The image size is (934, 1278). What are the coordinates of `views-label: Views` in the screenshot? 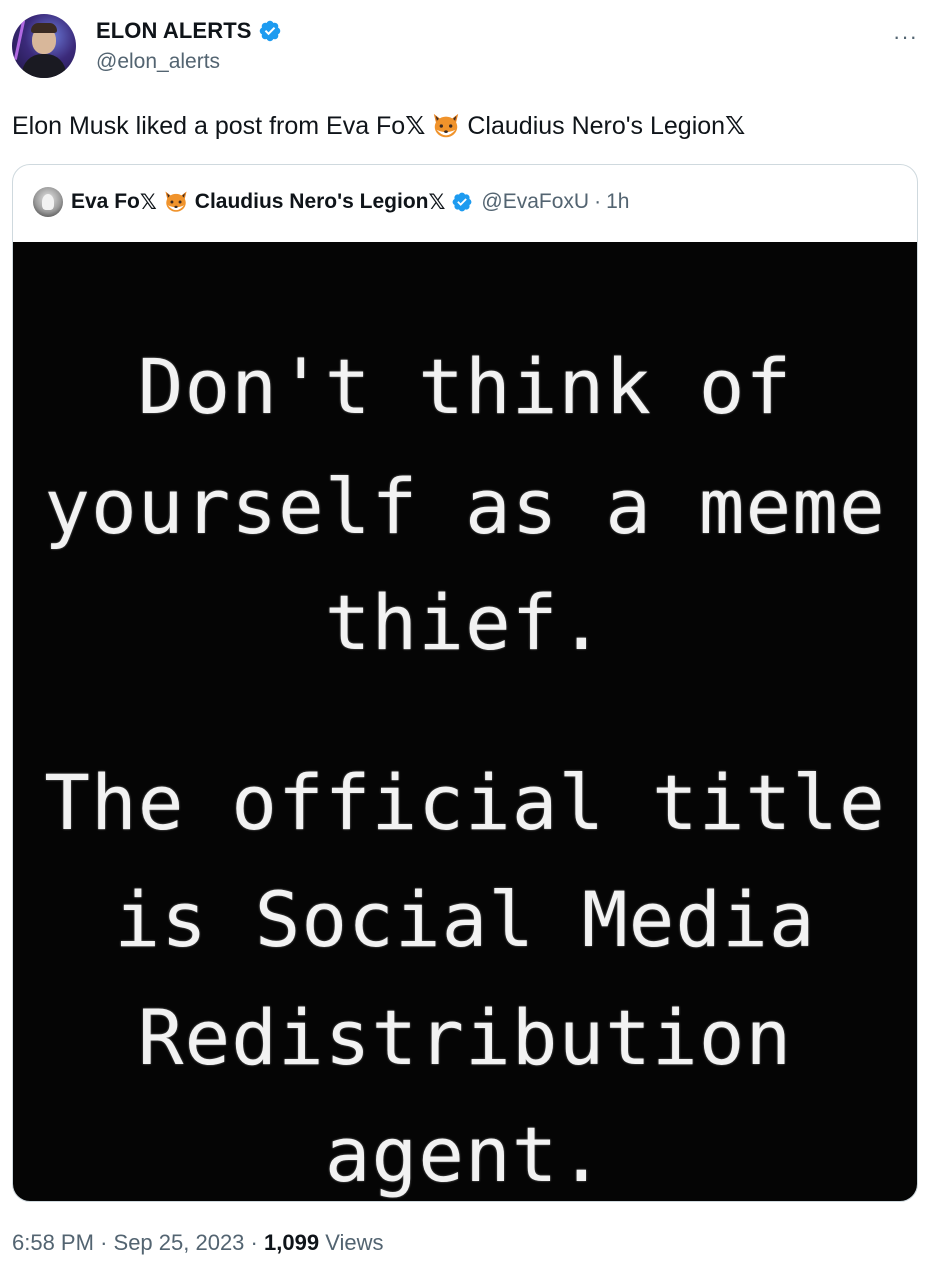 It's located at (354, 1242).